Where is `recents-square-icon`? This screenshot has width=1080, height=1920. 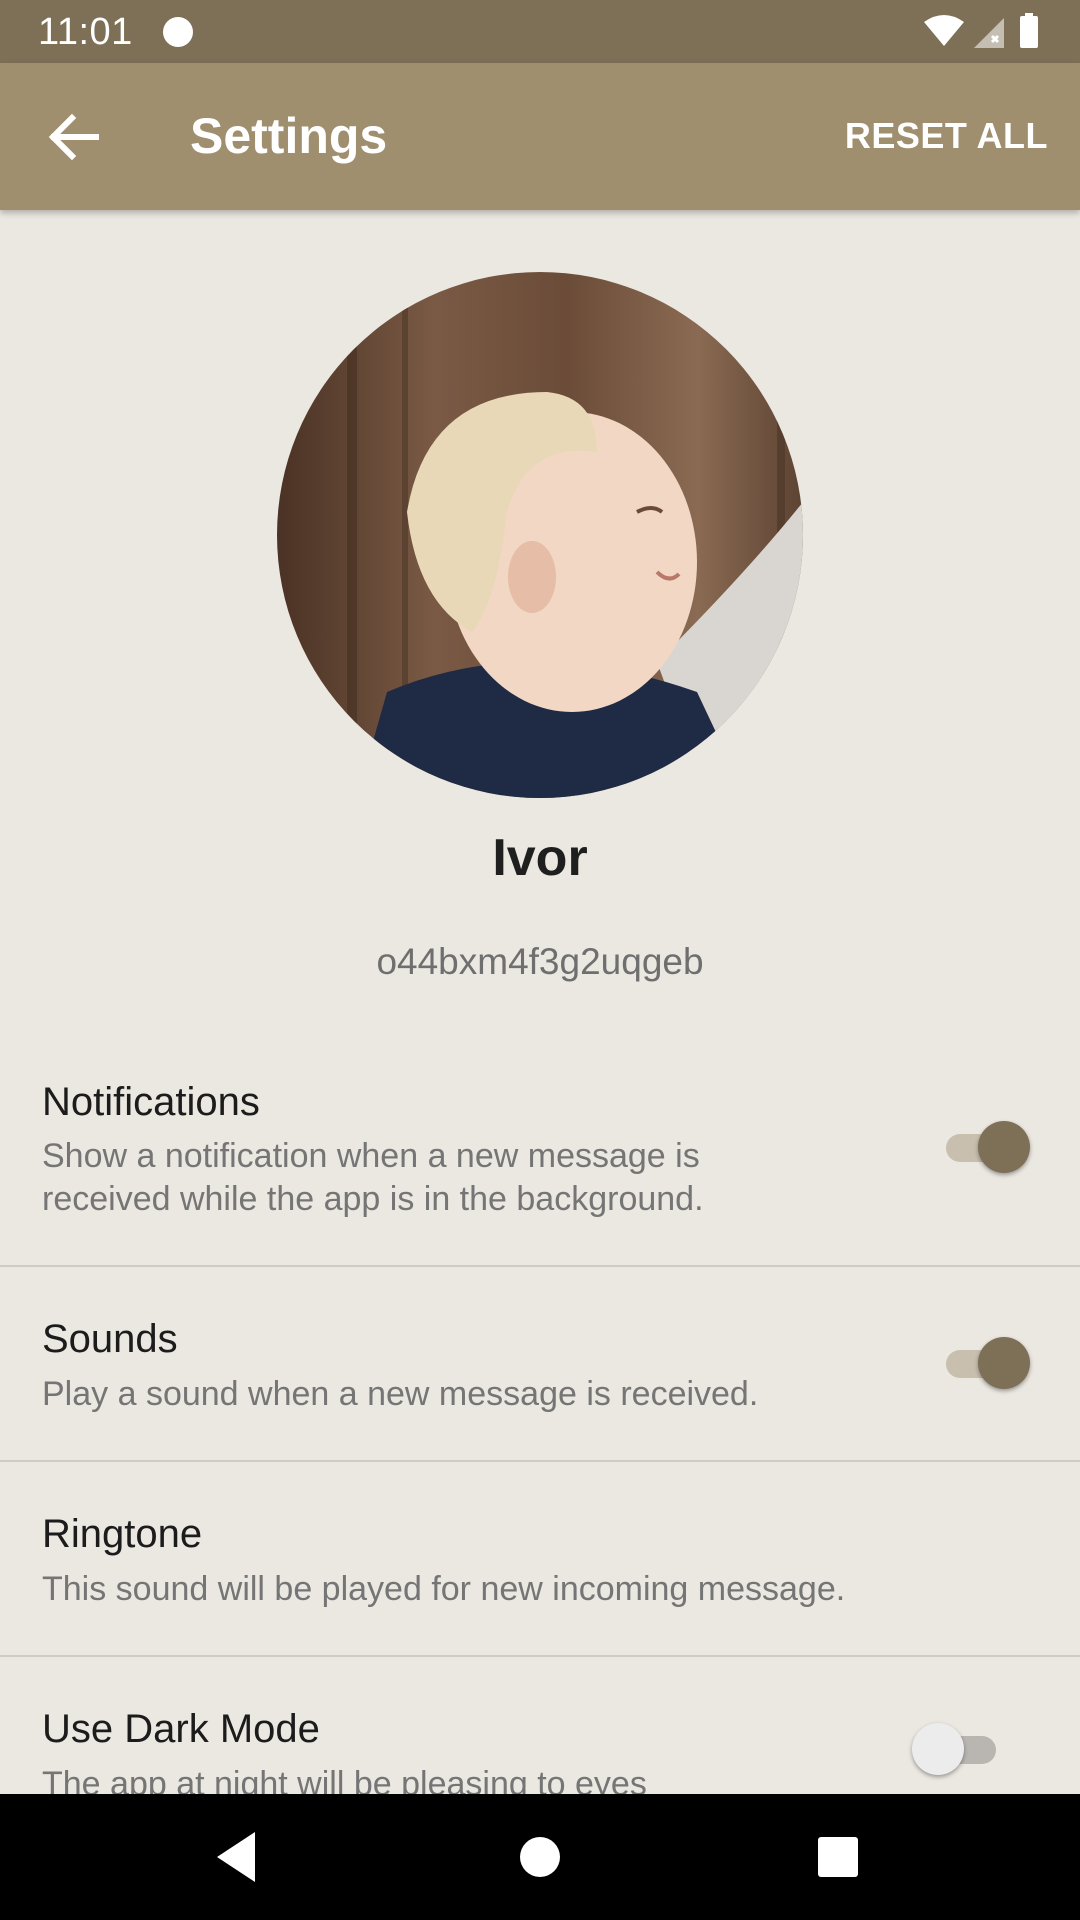
recents-square-icon is located at coordinates (838, 1857).